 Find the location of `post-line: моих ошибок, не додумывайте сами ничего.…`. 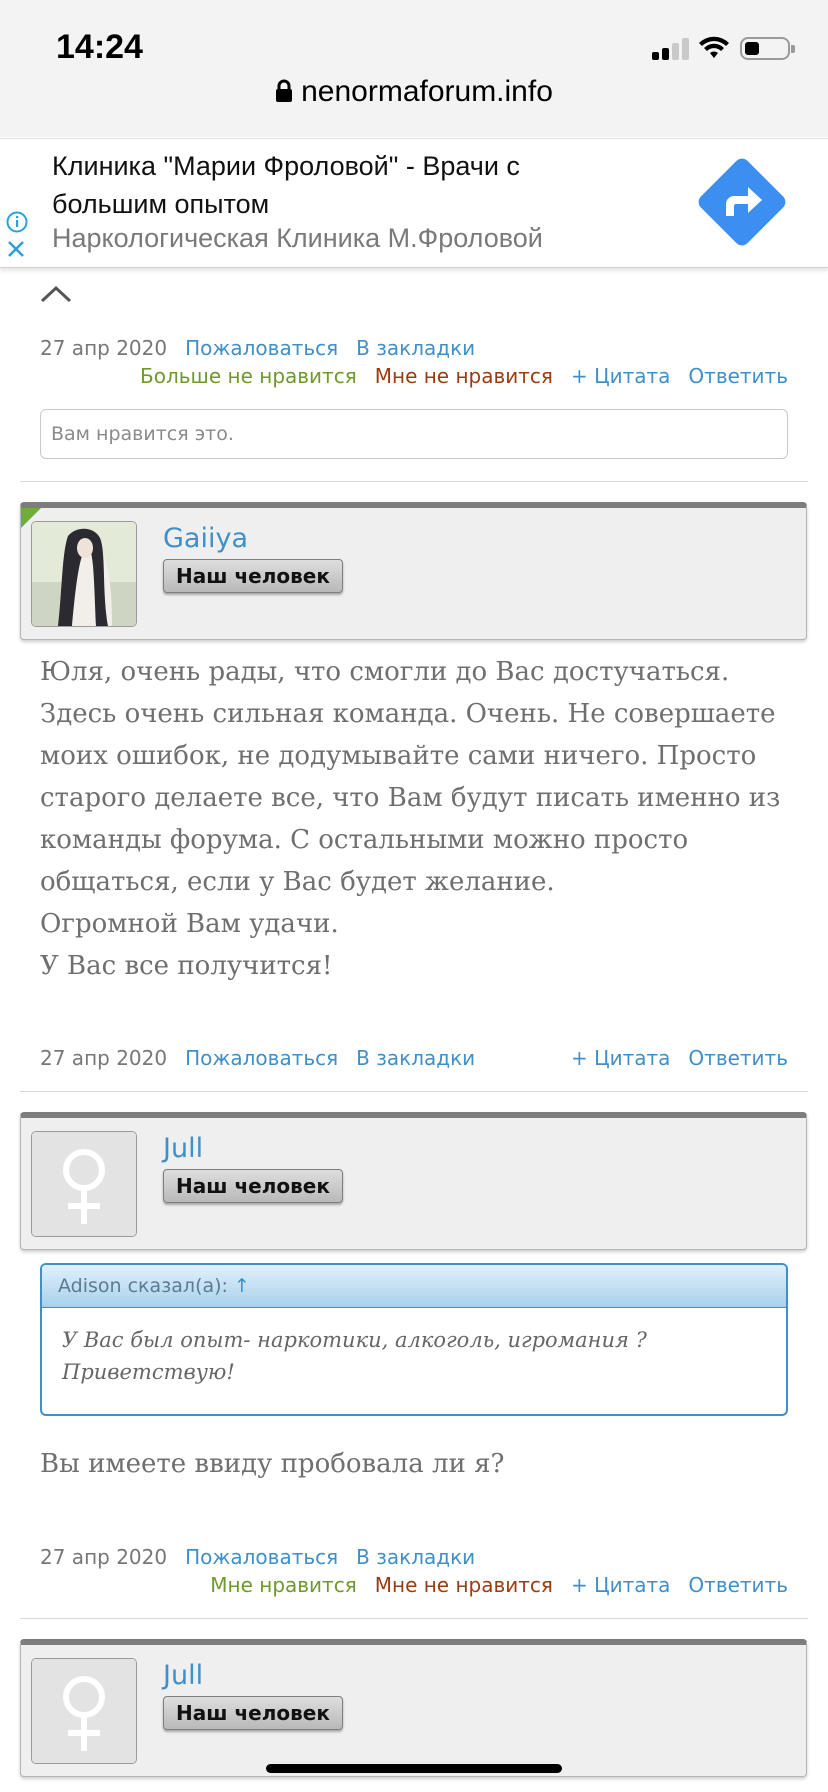

post-line: моих ошибок, не додумывайте сами ничего.… is located at coordinates (398, 756).